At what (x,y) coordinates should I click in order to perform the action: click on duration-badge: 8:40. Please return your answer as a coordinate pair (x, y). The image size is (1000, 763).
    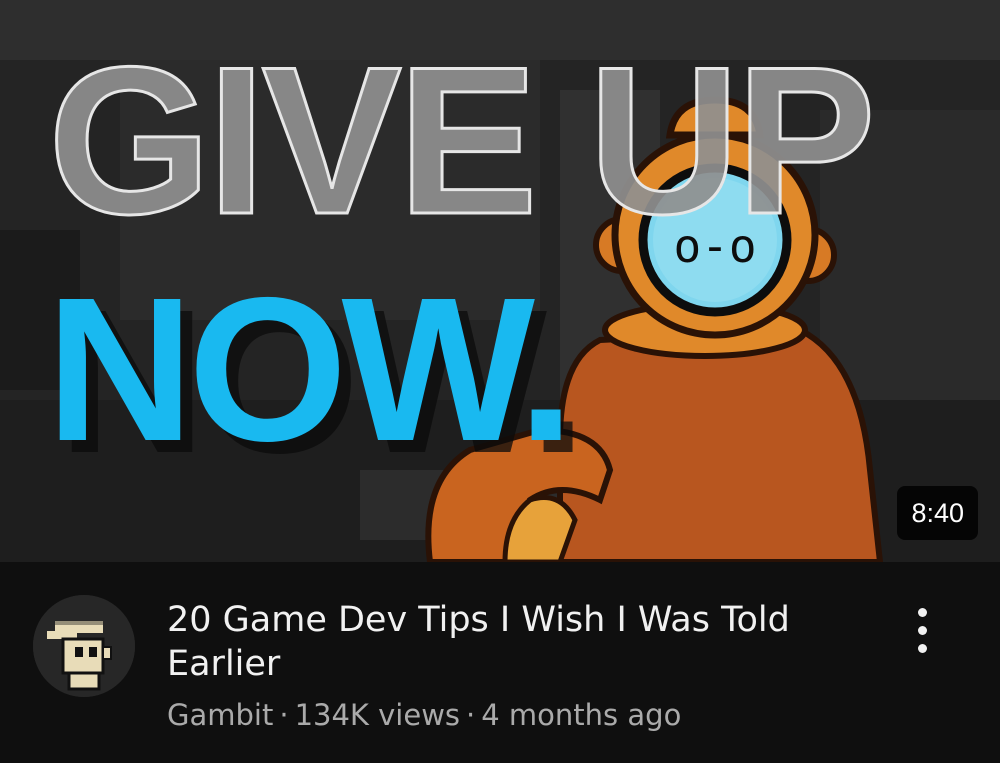
    Looking at the image, I should click on (937, 513).